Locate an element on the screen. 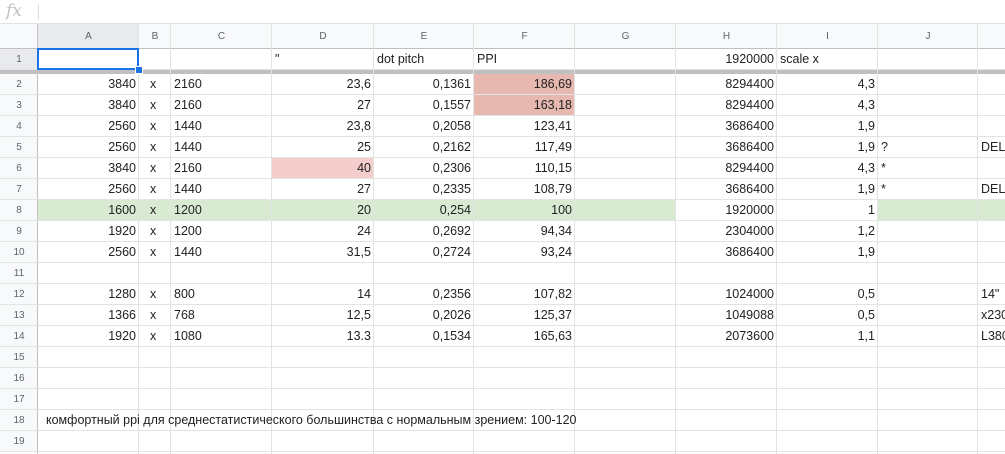 The width and height of the screenshot is (1005, 454). row-header: 19 is located at coordinates (19, 441).